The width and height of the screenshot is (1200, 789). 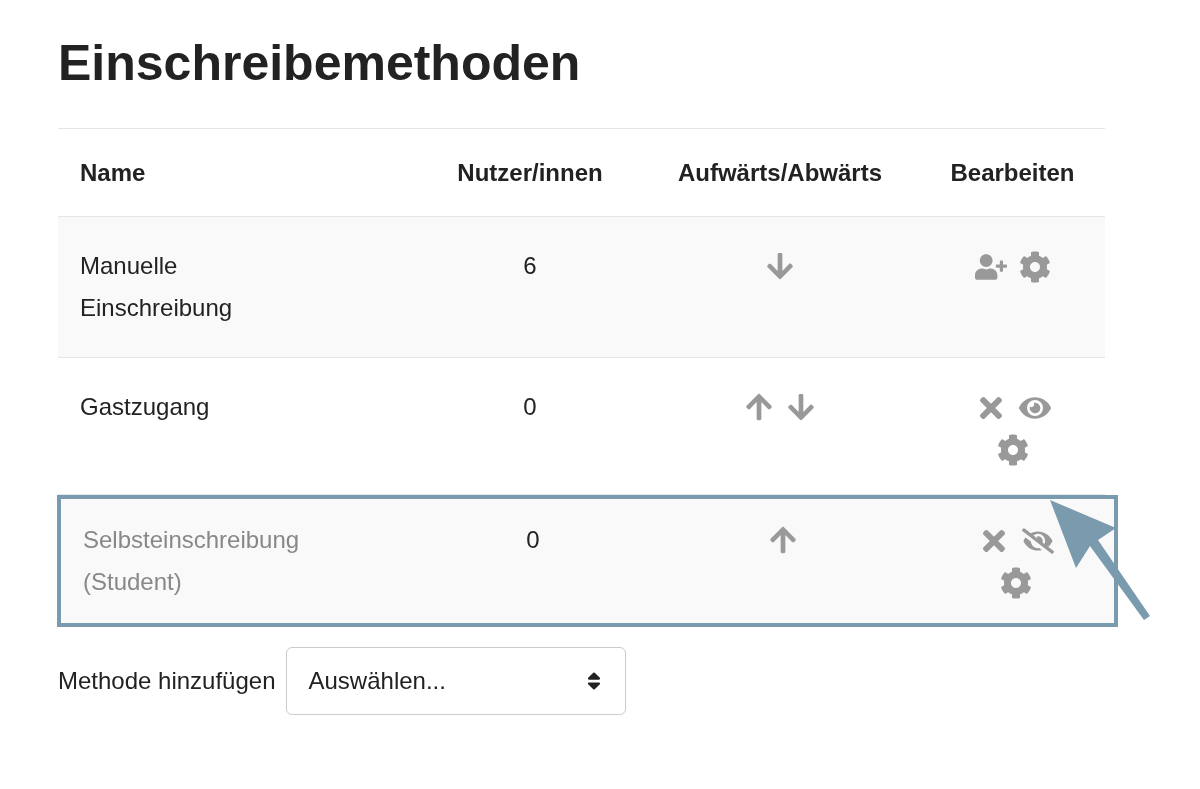 What do you see at coordinates (530, 172) in the screenshot?
I see `column-header: Nutzer/innen` at bounding box center [530, 172].